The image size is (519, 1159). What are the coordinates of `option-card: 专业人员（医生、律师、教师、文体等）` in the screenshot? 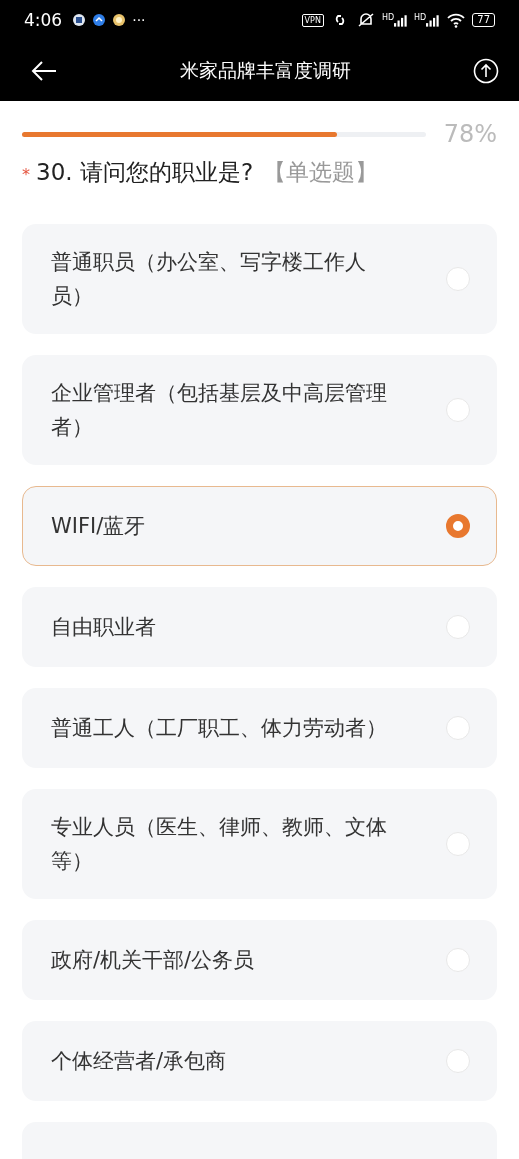 It's located at (259, 844).